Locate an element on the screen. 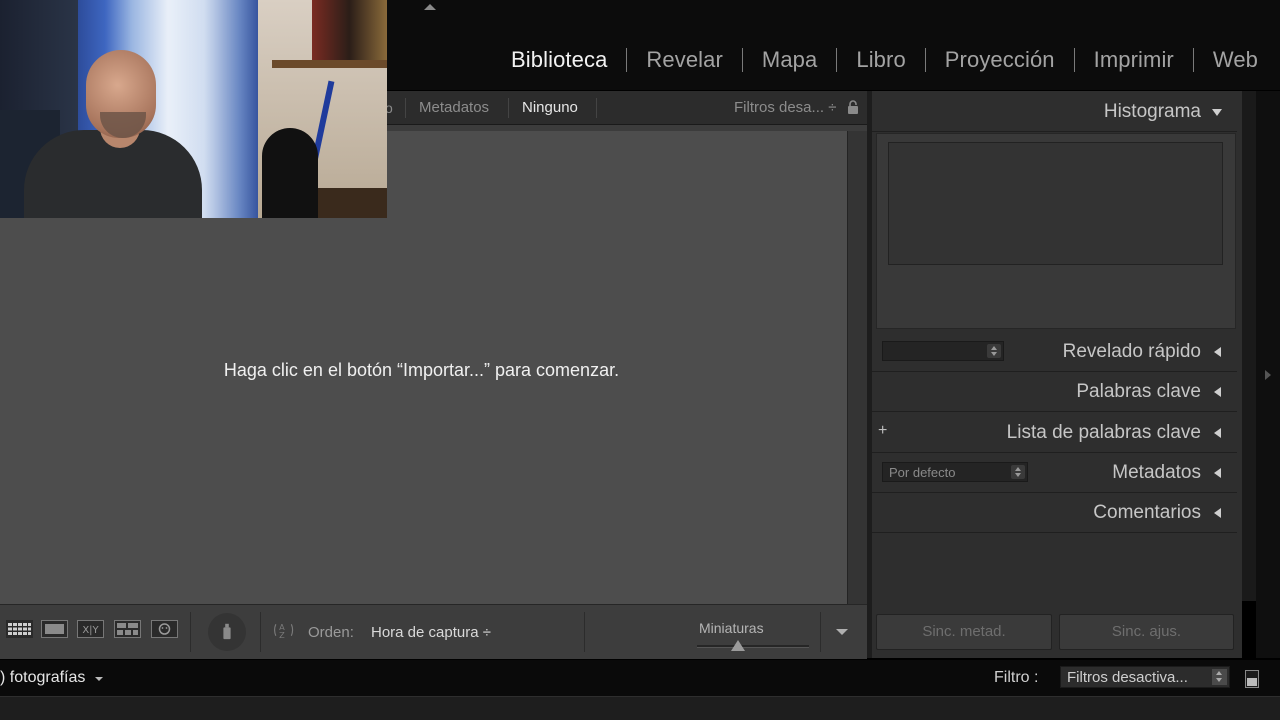 The image size is (1280, 720). compare-view-icon: X|Y is located at coordinates (90, 629).